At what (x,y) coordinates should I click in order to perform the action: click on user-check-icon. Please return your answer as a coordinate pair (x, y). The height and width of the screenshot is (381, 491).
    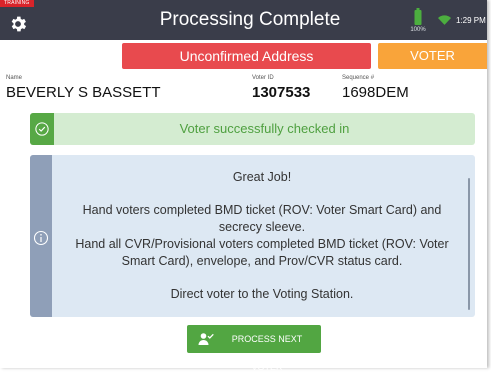
    Looking at the image, I should click on (206, 339).